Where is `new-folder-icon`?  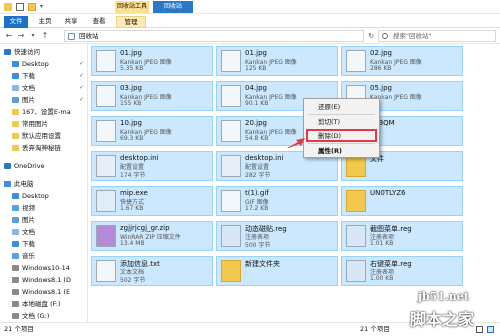 new-folder-icon is located at coordinates (32, 7).